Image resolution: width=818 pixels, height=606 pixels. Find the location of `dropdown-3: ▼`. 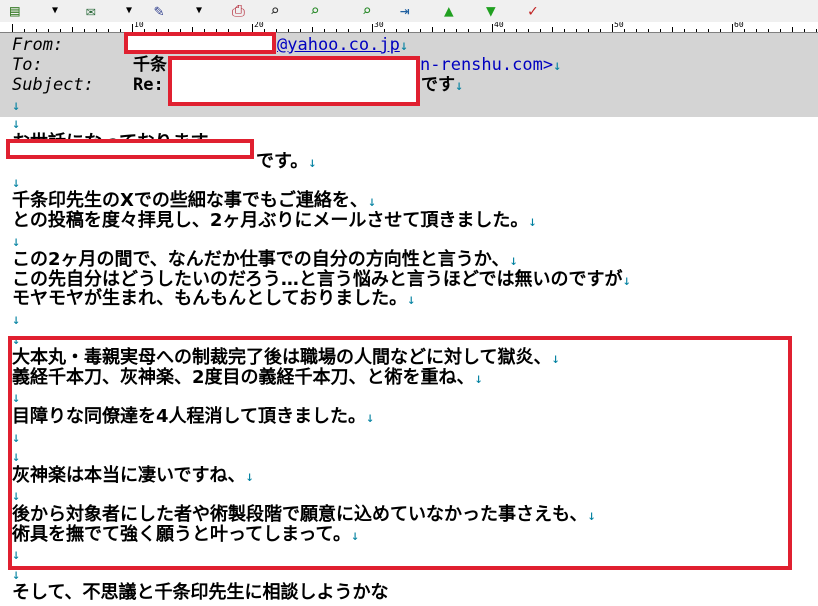

dropdown-3: ▼ is located at coordinates (199, 11).